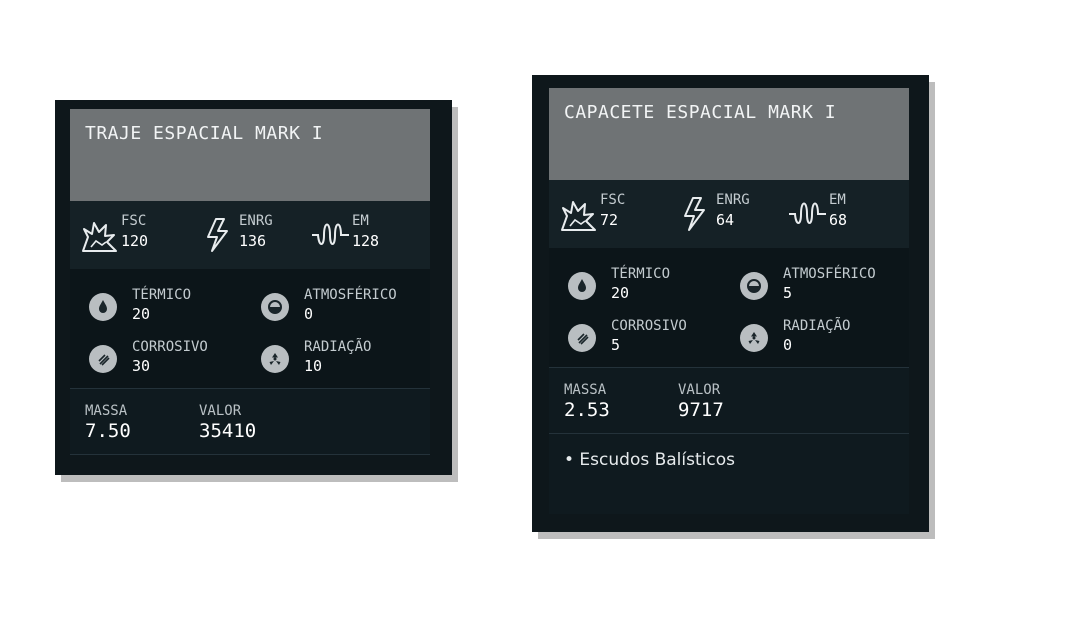 The width and height of the screenshot is (1081, 617). I want to click on em-value: 128, so click(366, 241).